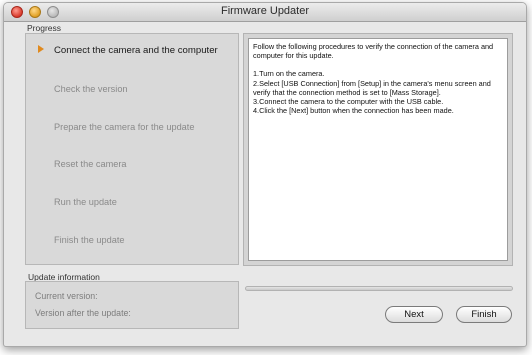 The height and width of the screenshot is (355, 532). I want to click on progress-section-label: Progress, so click(44, 28).